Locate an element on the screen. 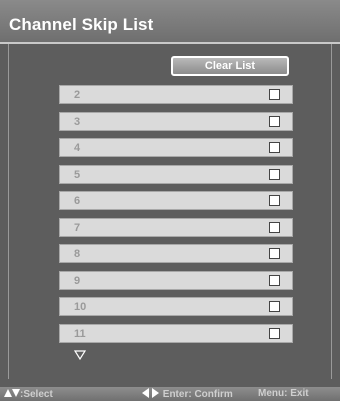  channel-number: 10 is located at coordinates (80, 307).